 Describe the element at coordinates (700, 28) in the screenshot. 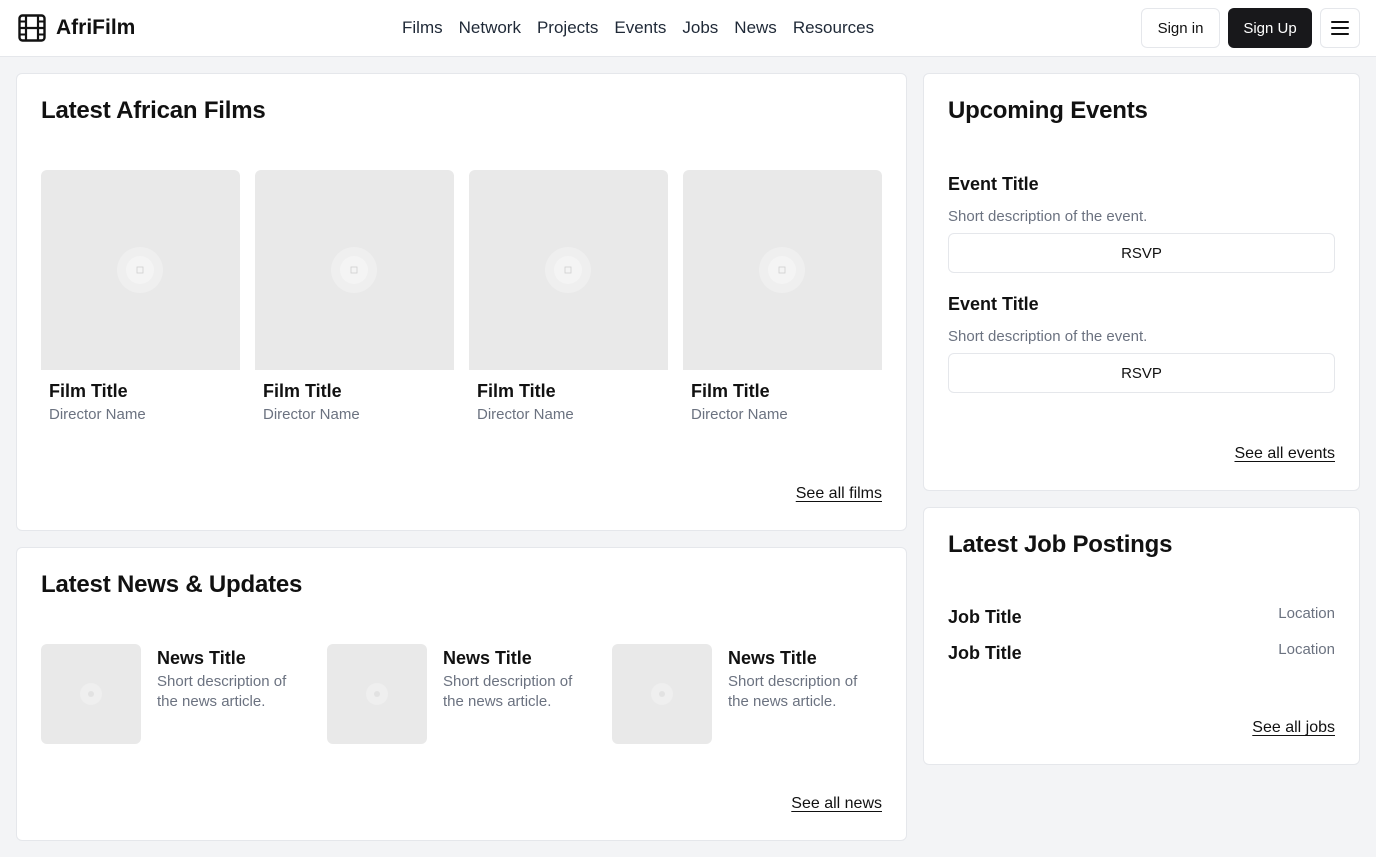

I see `nav-jobs: Jobs` at that location.